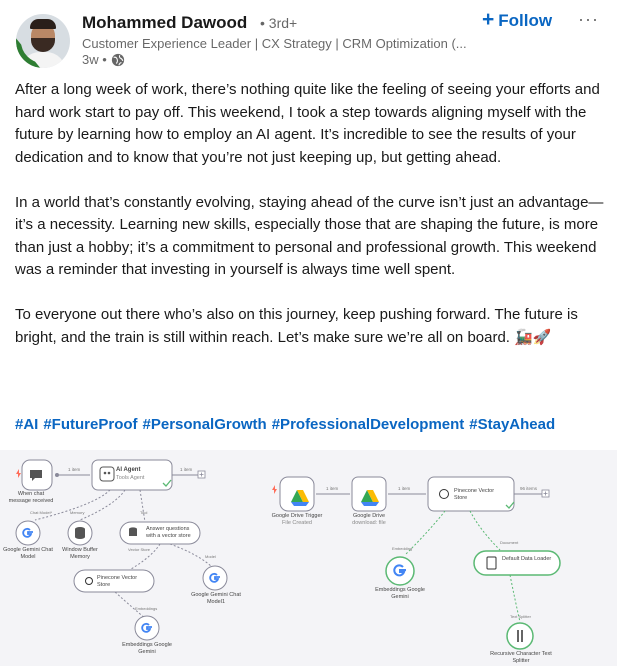  What do you see at coordinates (215, 578) in the screenshot?
I see `gemini-chat-model1-node` at bounding box center [215, 578].